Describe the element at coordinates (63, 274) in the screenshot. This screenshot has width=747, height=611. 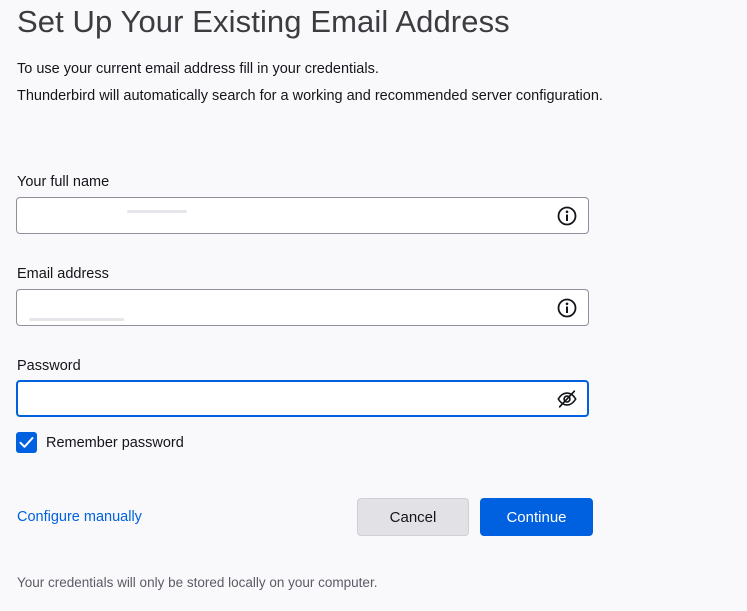
I see `email-label: Email address` at that location.